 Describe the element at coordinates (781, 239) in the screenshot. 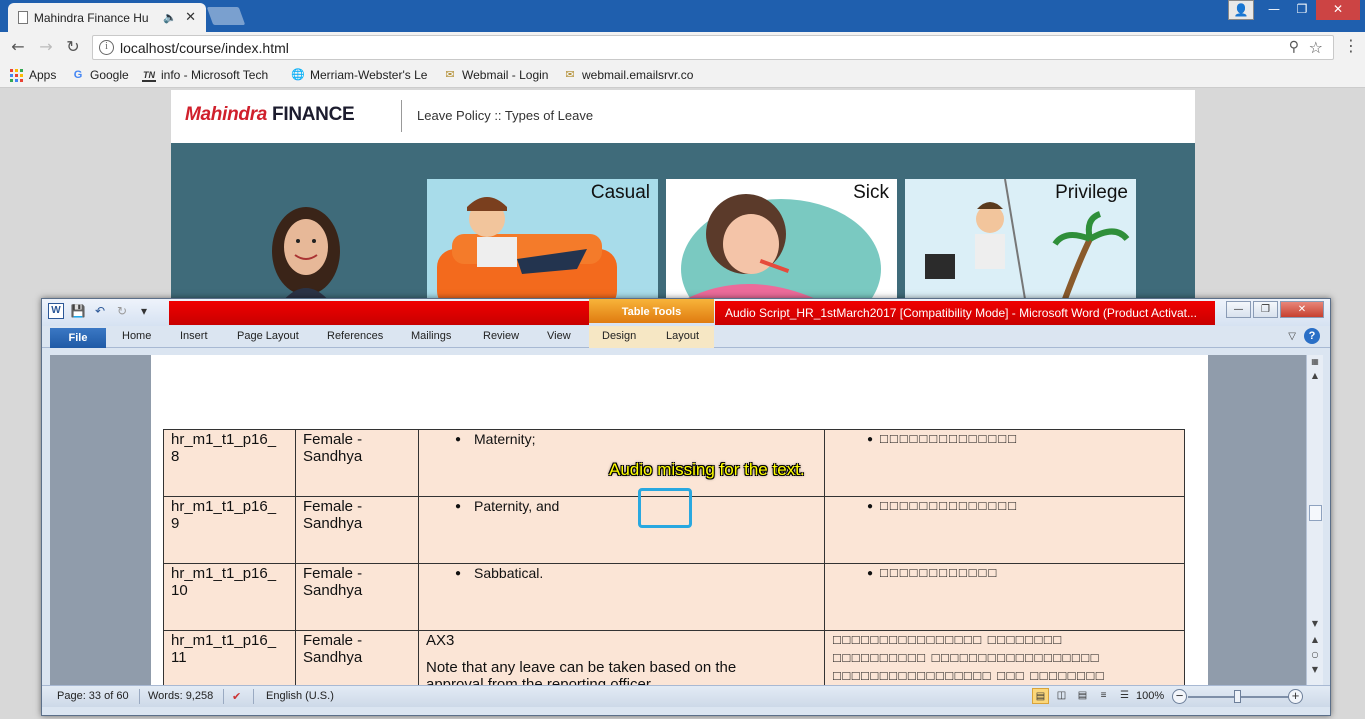

I see `sick-leave-card: Sick` at that location.